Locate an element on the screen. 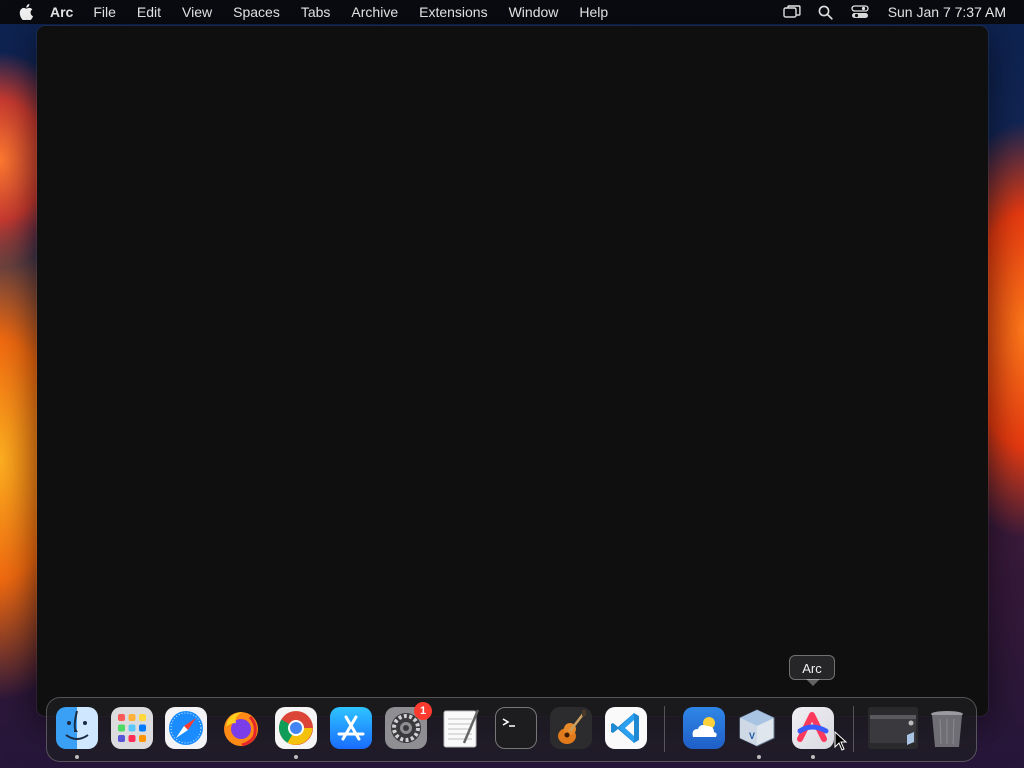 The width and height of the screenshot is (1024, 768). menu-archive: Archive is located at coordinates (374, 12).